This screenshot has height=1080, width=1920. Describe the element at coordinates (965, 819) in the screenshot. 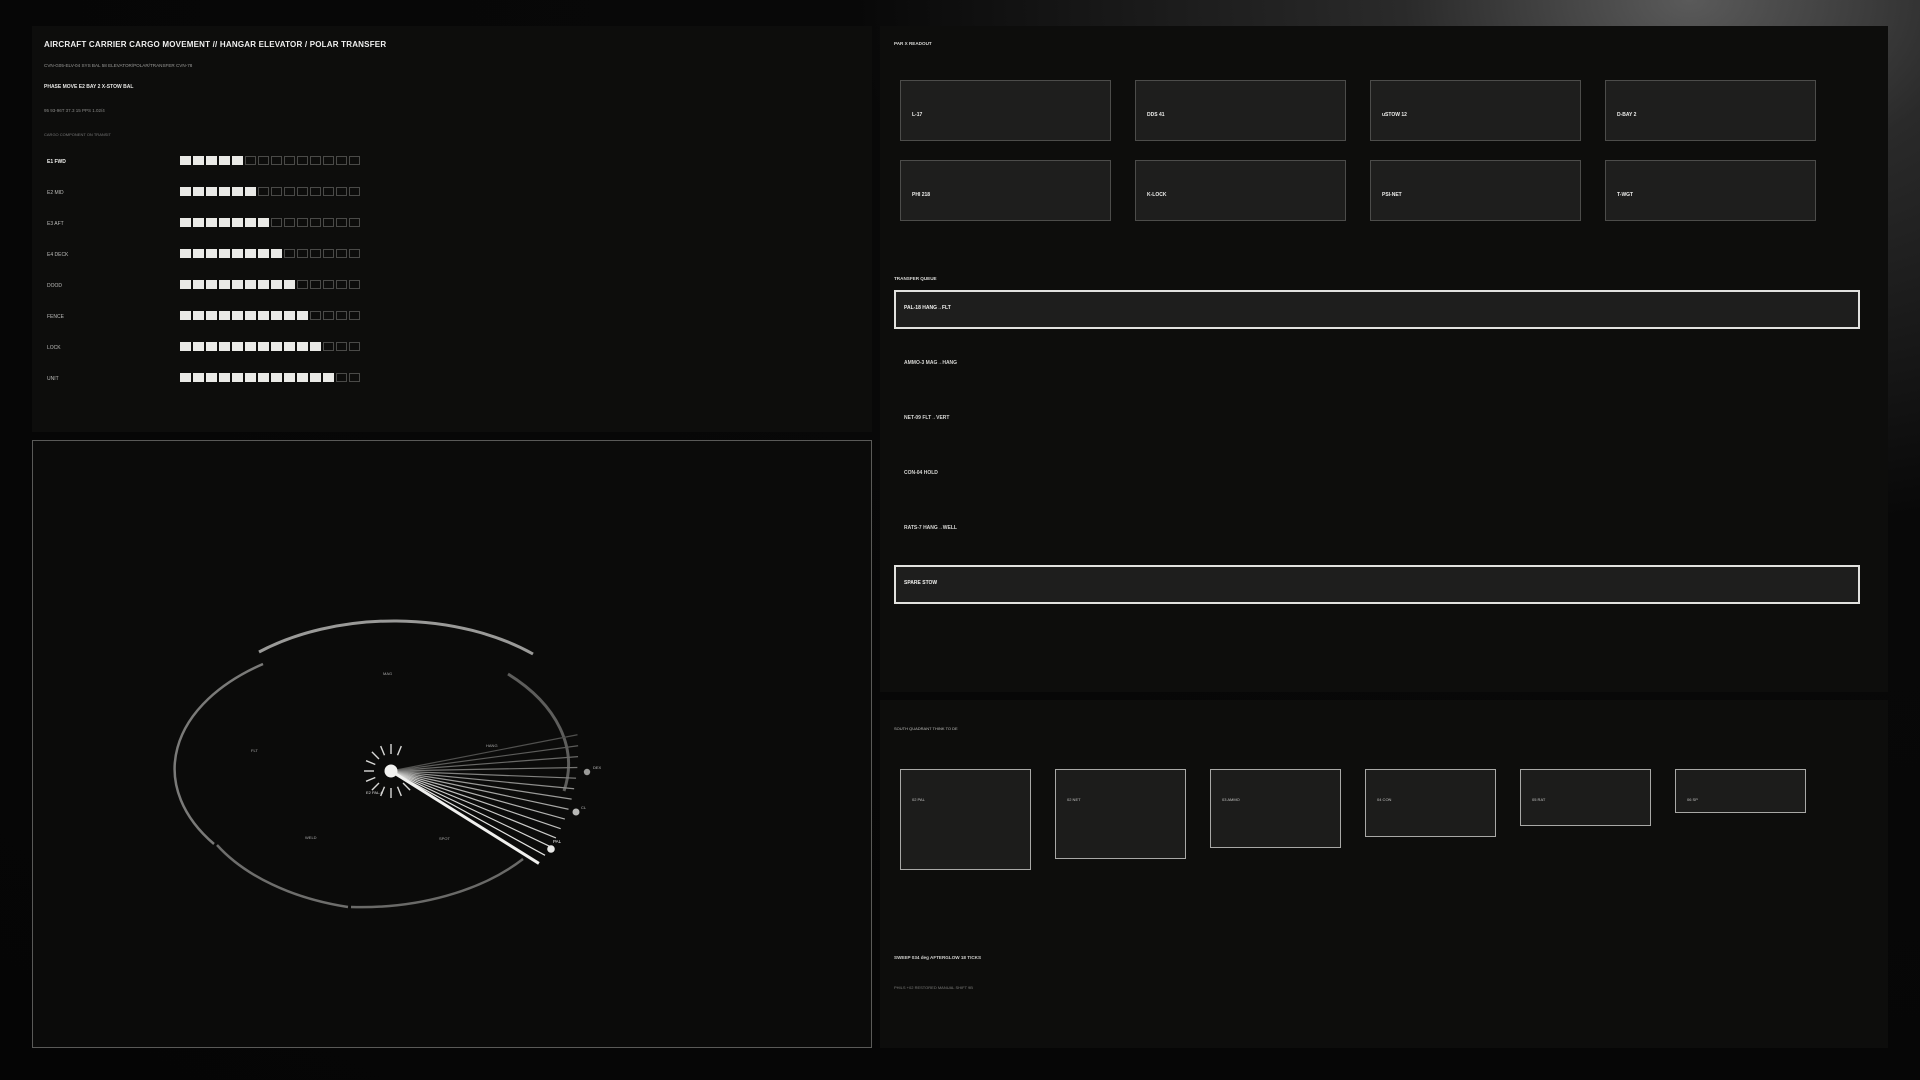

I see `quadrant-box-02-pal: 02 PAL` at that location.